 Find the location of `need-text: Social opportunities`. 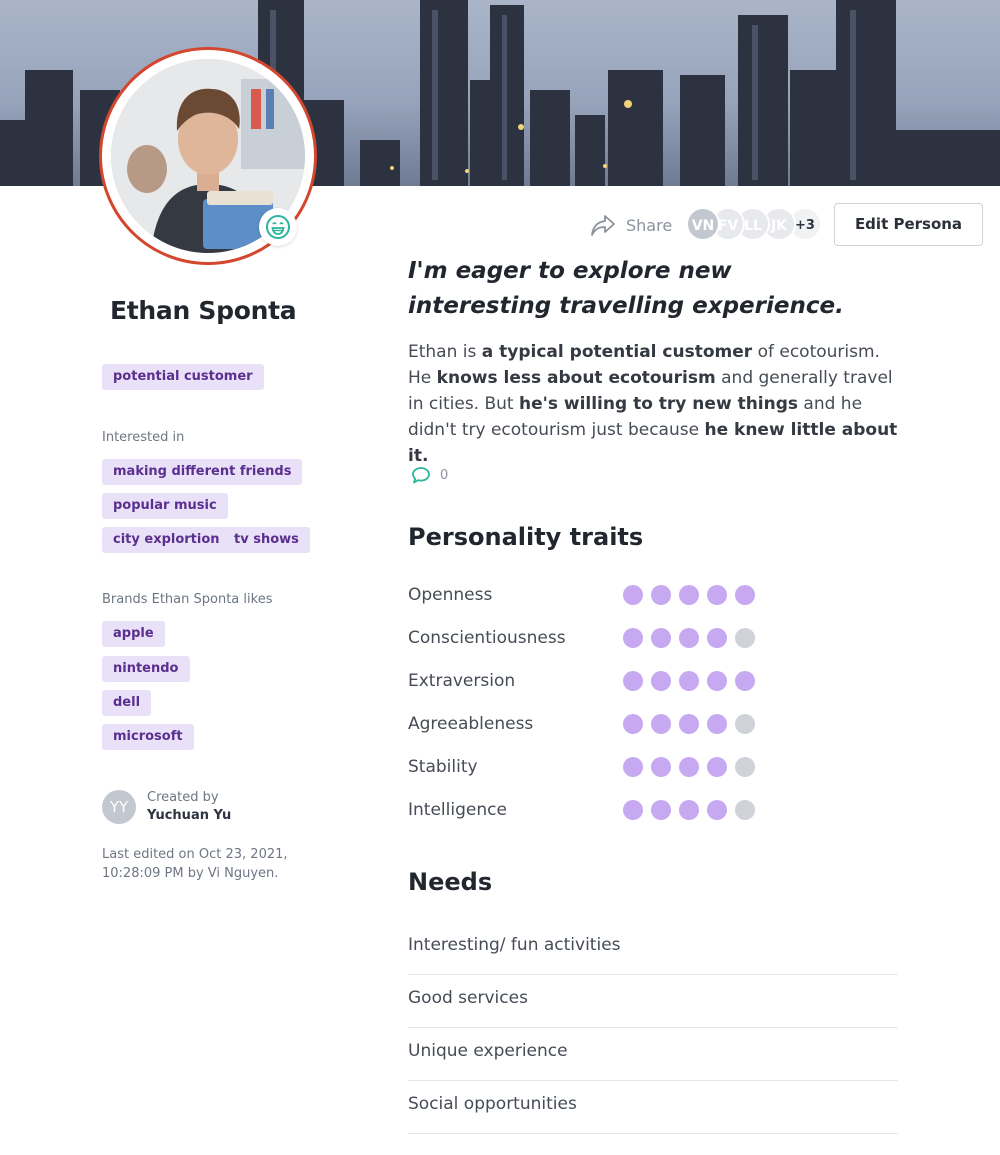

need-text: Social opportunities is located at coordinates (492, 1104).